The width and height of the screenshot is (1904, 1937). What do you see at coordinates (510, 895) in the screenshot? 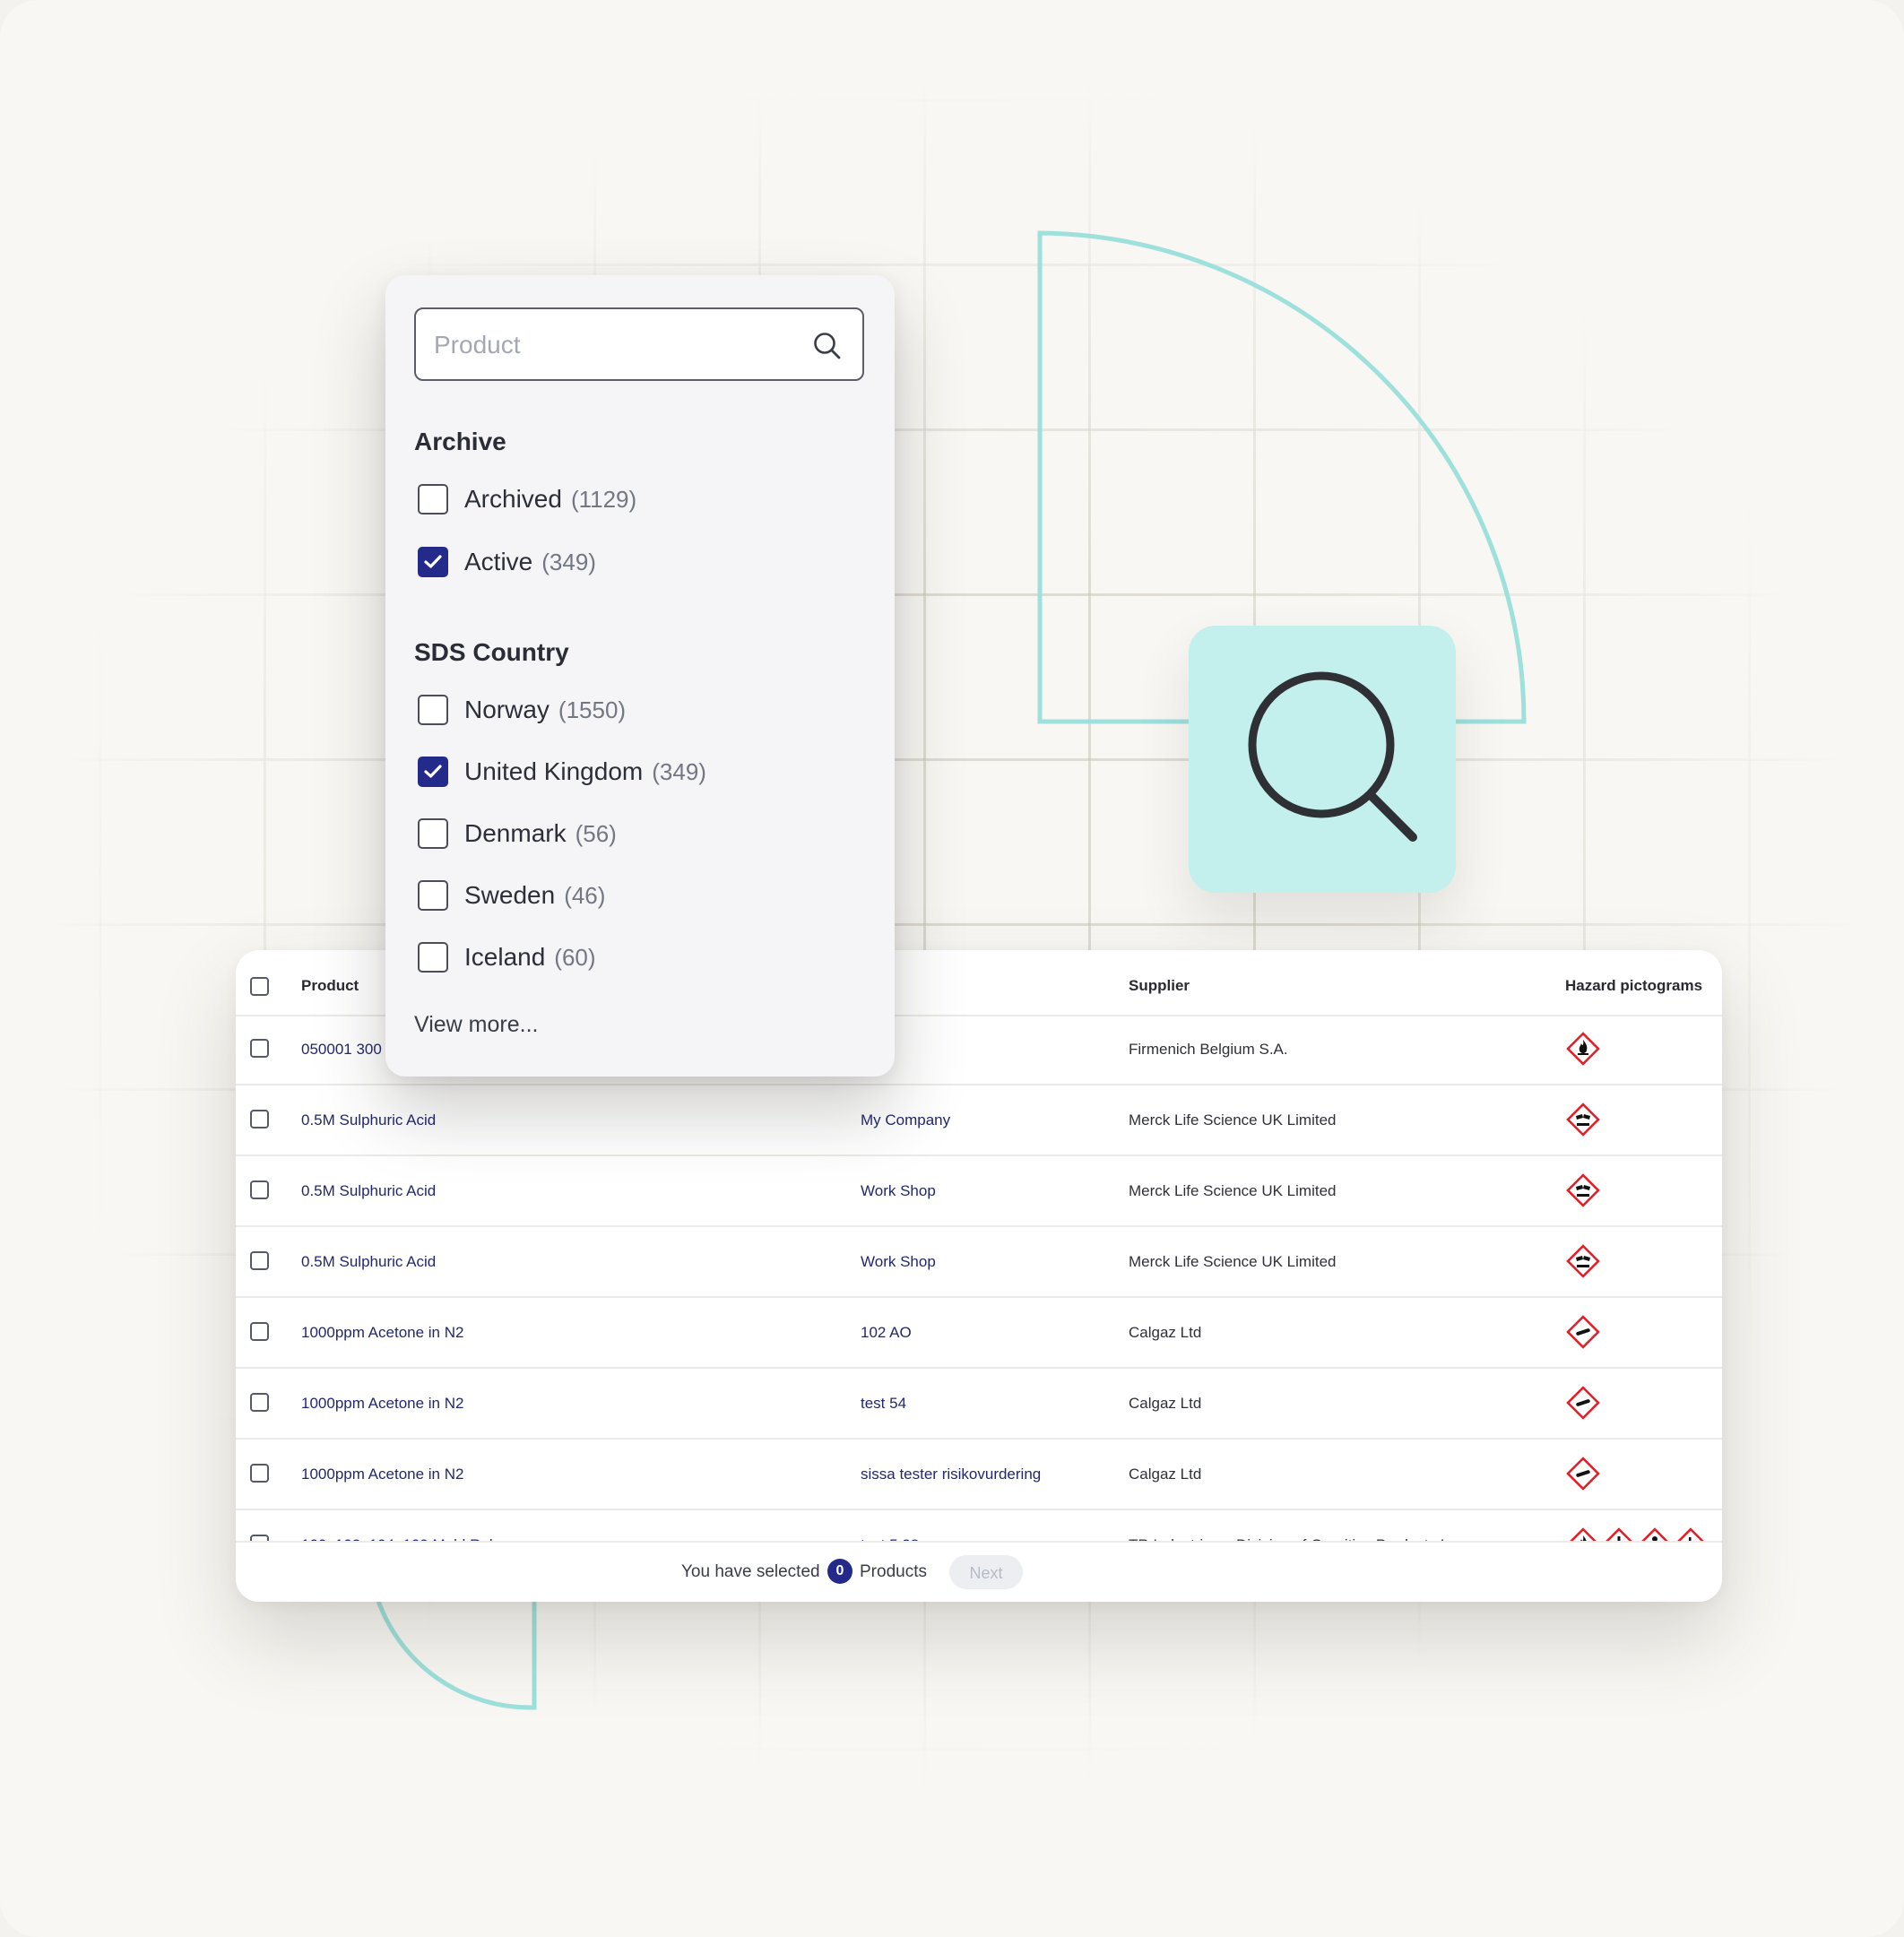
I see `filter-option-name: Sweden` at bounding box center [510, 895].